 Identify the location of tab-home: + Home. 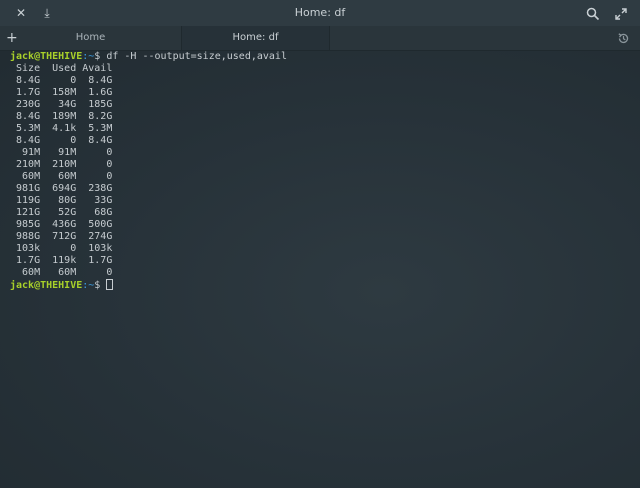
(91, 38).